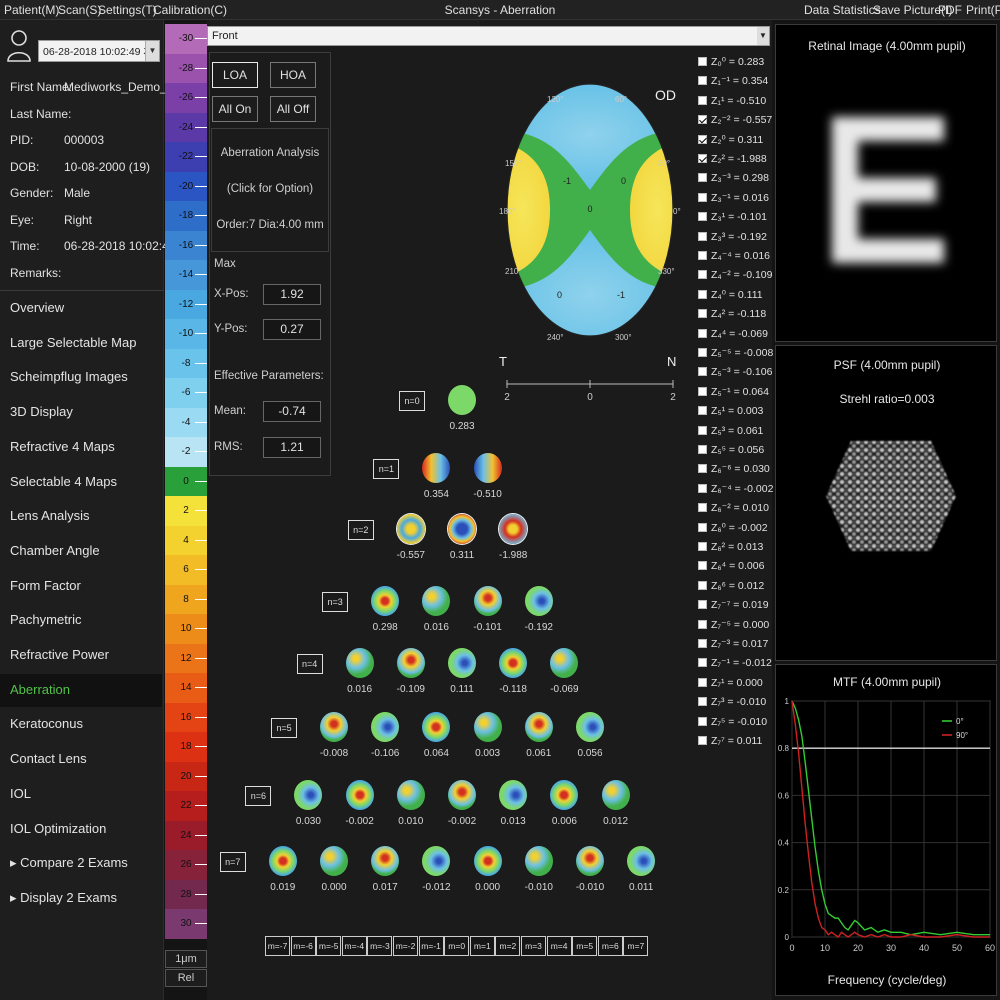 Image resolution: width=1000 pixels, height=1000 pixels. Describe the element at coordinates (735, 277) in the screenshot. I see `zernike-term-item: Z₄⁻² = -0.109` at that location.